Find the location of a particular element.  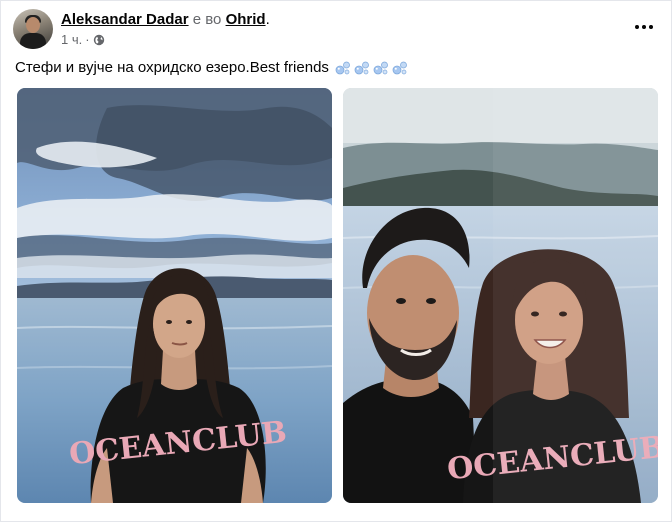

post-header: Aleksandar Dadar е во Ohrid. 1 ч. · is located at coordinates (336, 30).